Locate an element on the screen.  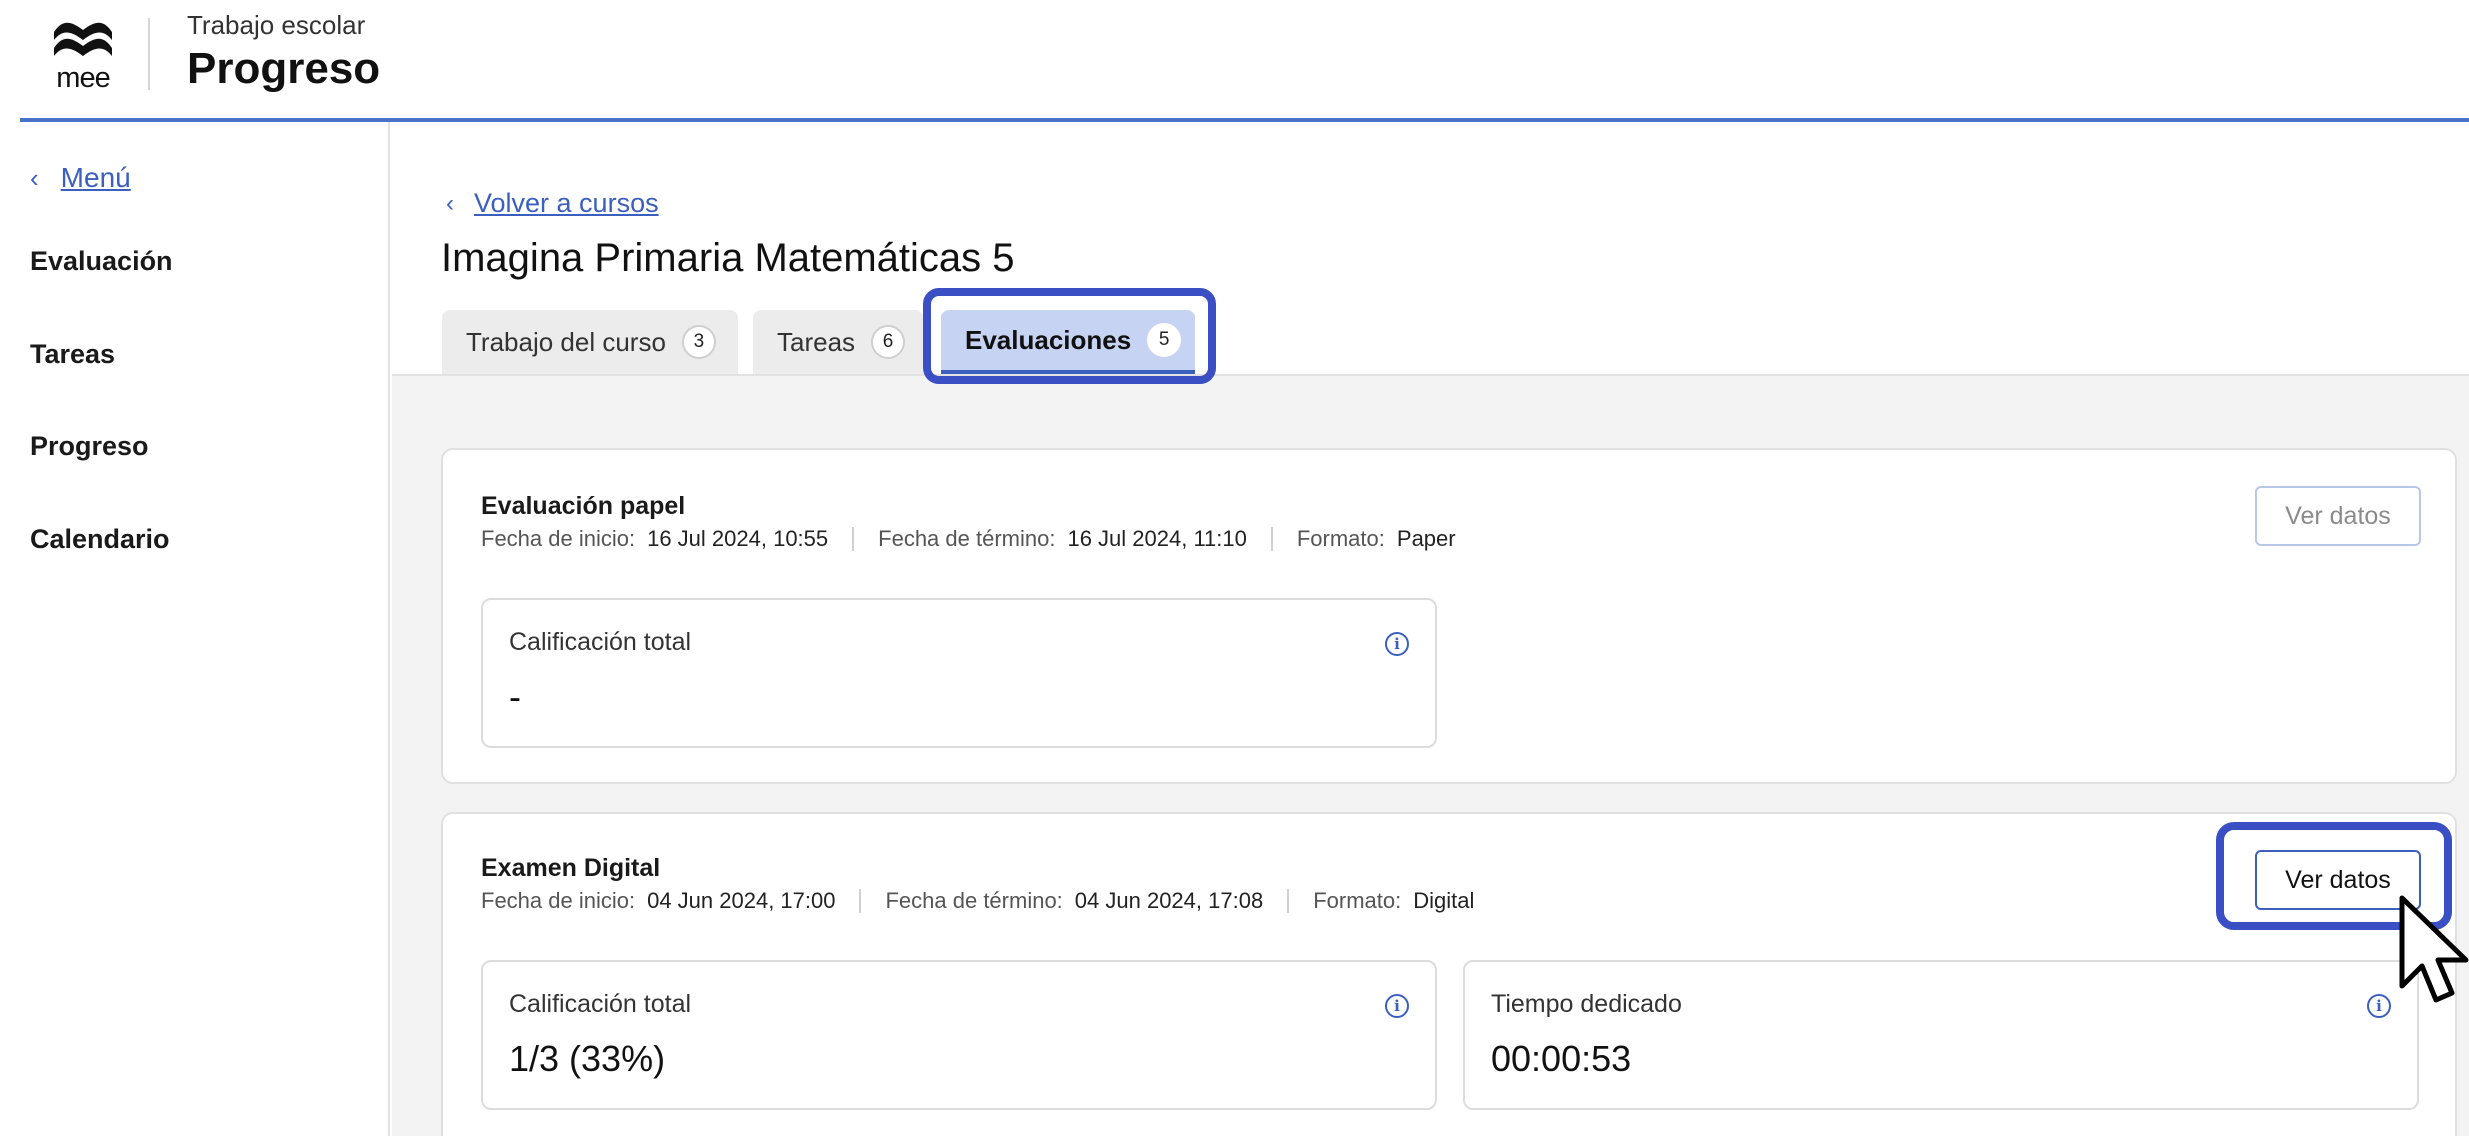
count-badge: 6 is located at coordinates (888, 342).